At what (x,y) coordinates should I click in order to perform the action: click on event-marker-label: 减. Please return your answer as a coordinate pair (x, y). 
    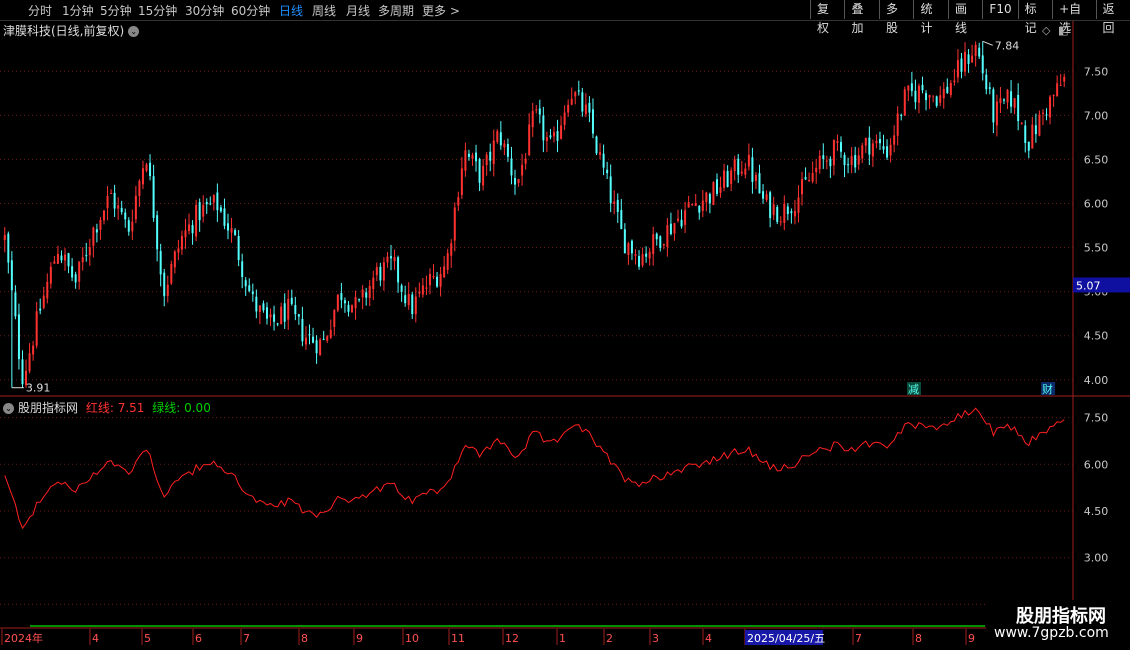
    Looking at the image, I should click on (913, 389).